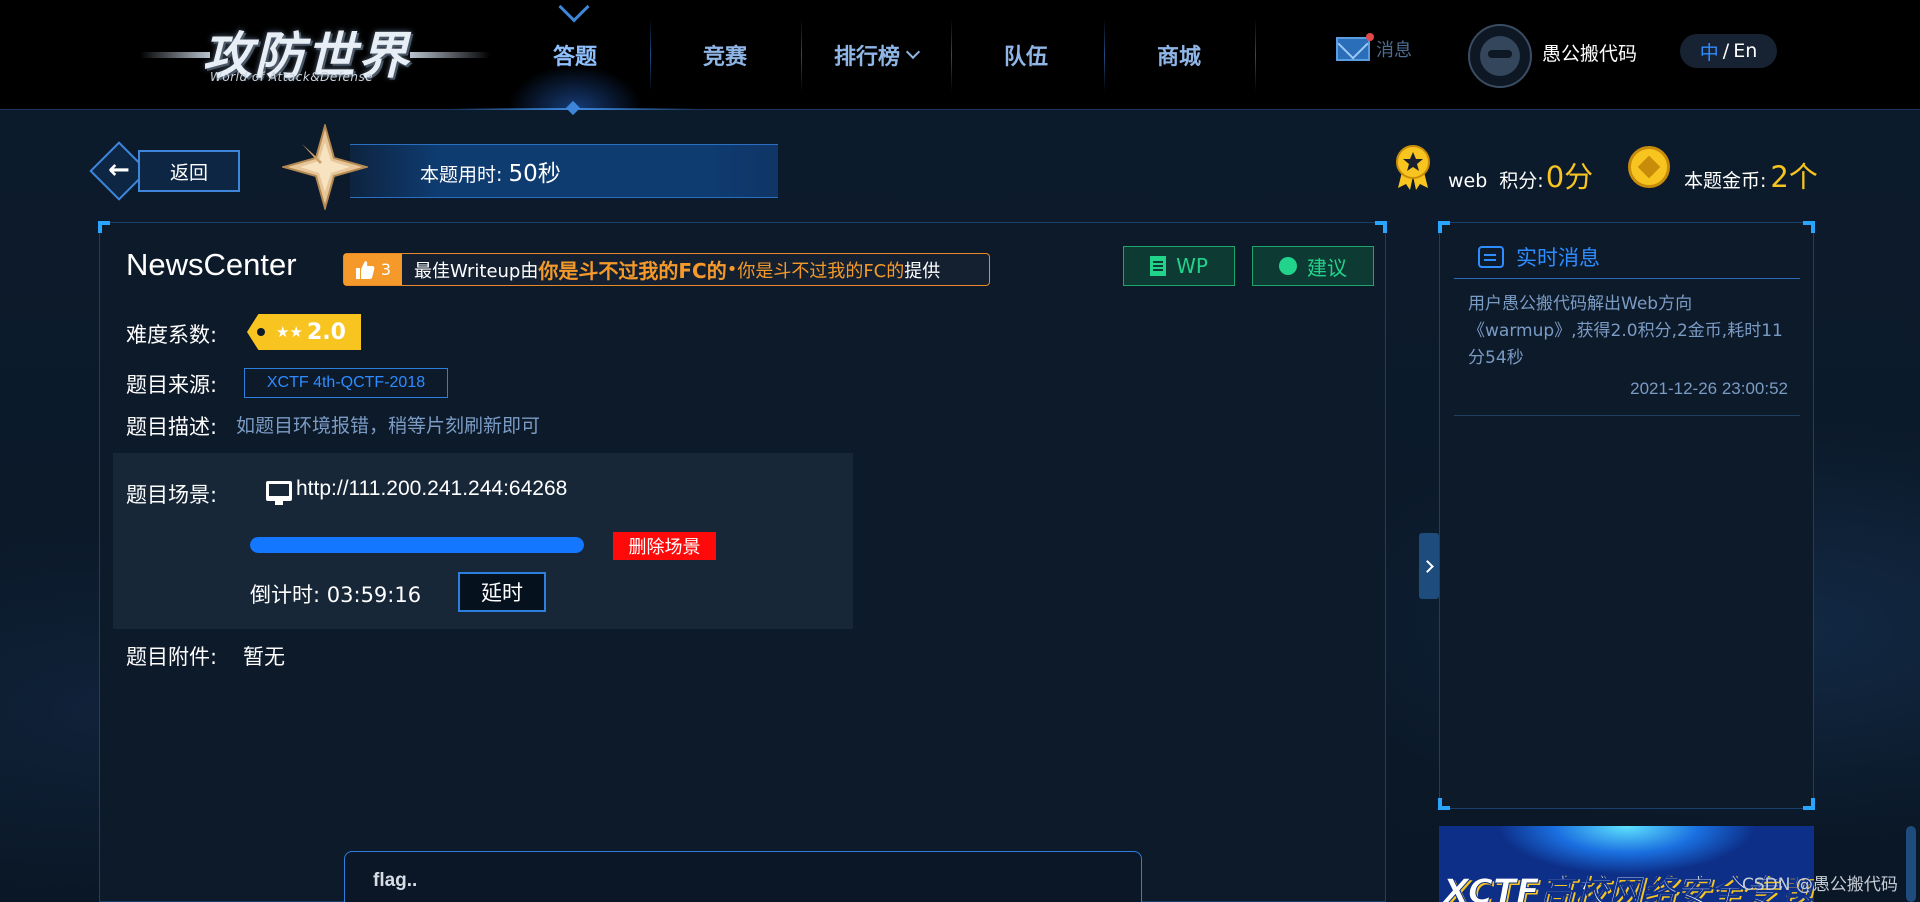 This screenshot has width=1920, height=902. Describe the element at coordinates (386, 269) in the screenshot. I see `like-count: 3` at that location.